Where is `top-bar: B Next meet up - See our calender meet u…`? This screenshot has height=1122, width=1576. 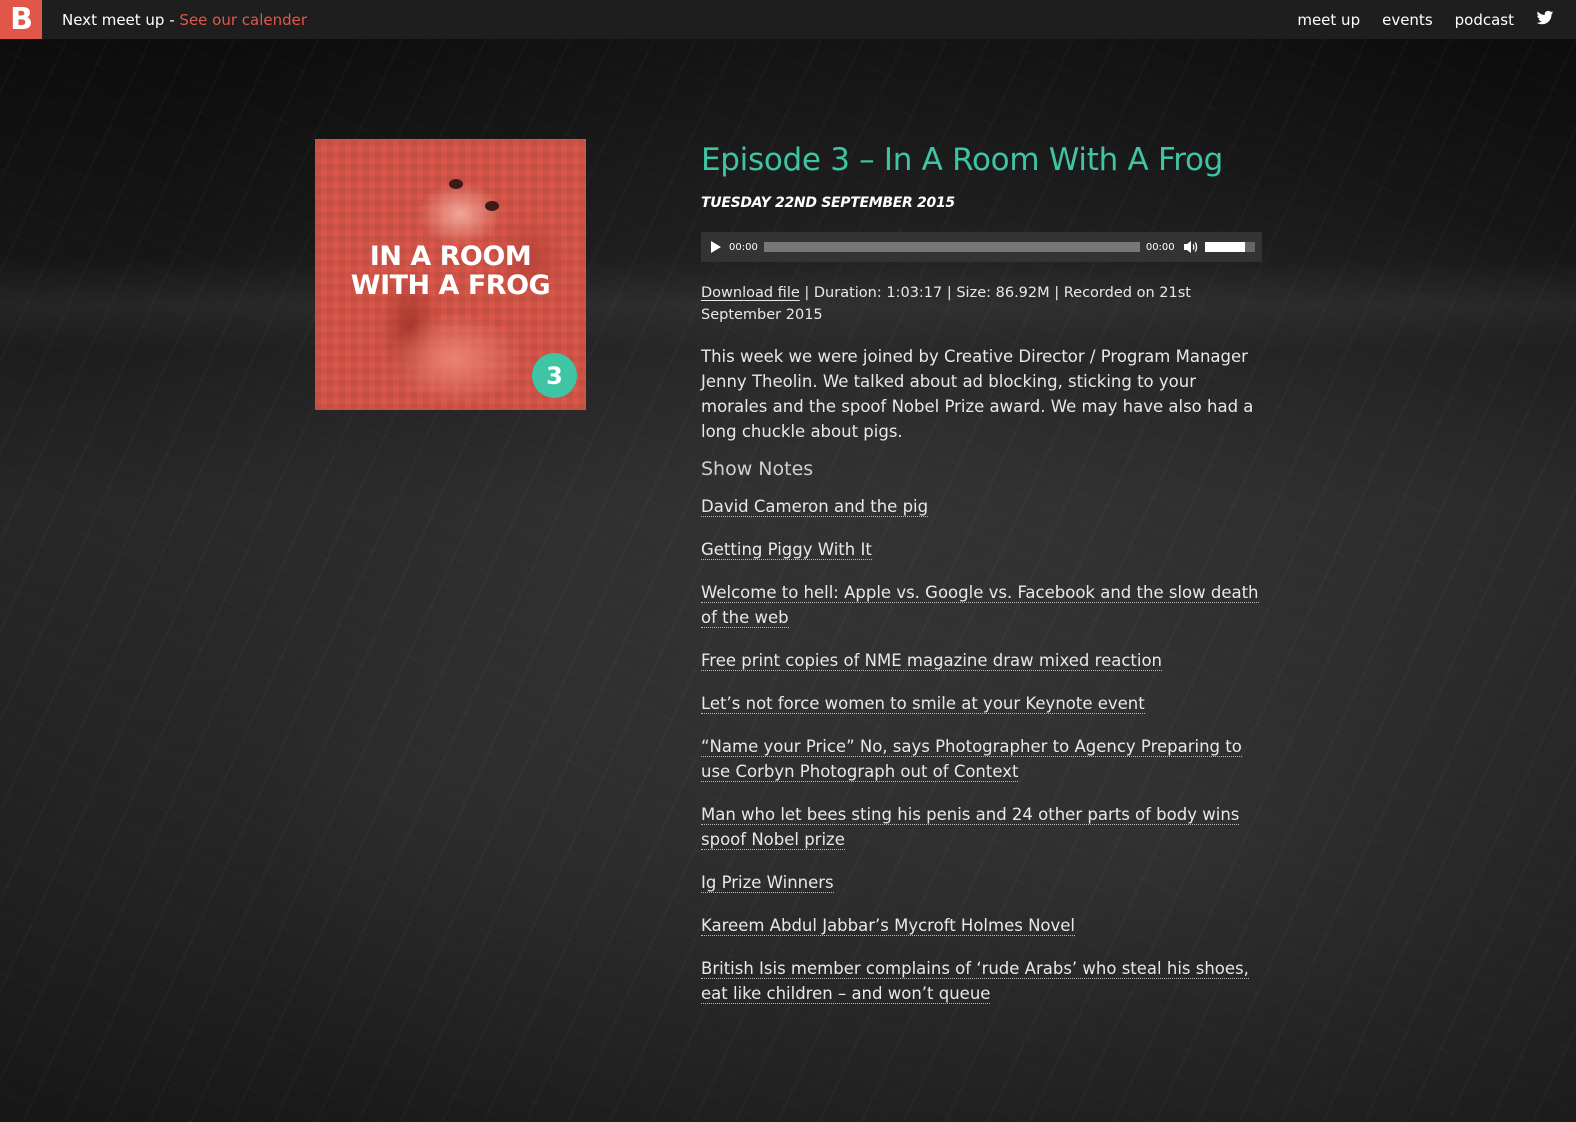 top-bar: B Next meet up - See our calender meet u… is located at coordinates (788, 19).